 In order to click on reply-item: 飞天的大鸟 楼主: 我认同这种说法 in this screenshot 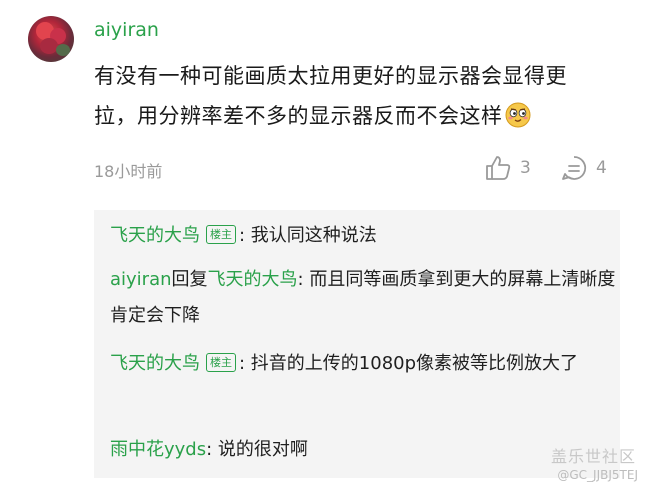, I will do `click(363, 236)`.